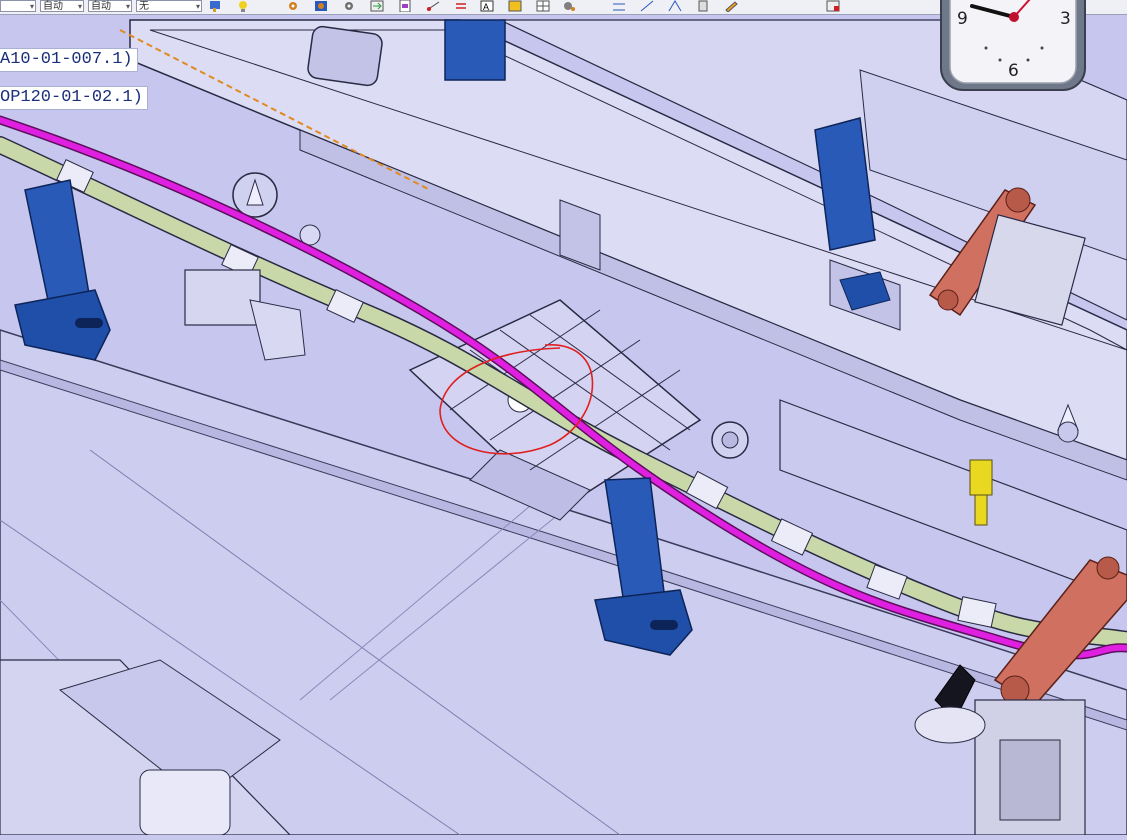 The height and width of the screenshot is (840, 1127). I want to click on edit-pencil-icon, so click(731, 6).